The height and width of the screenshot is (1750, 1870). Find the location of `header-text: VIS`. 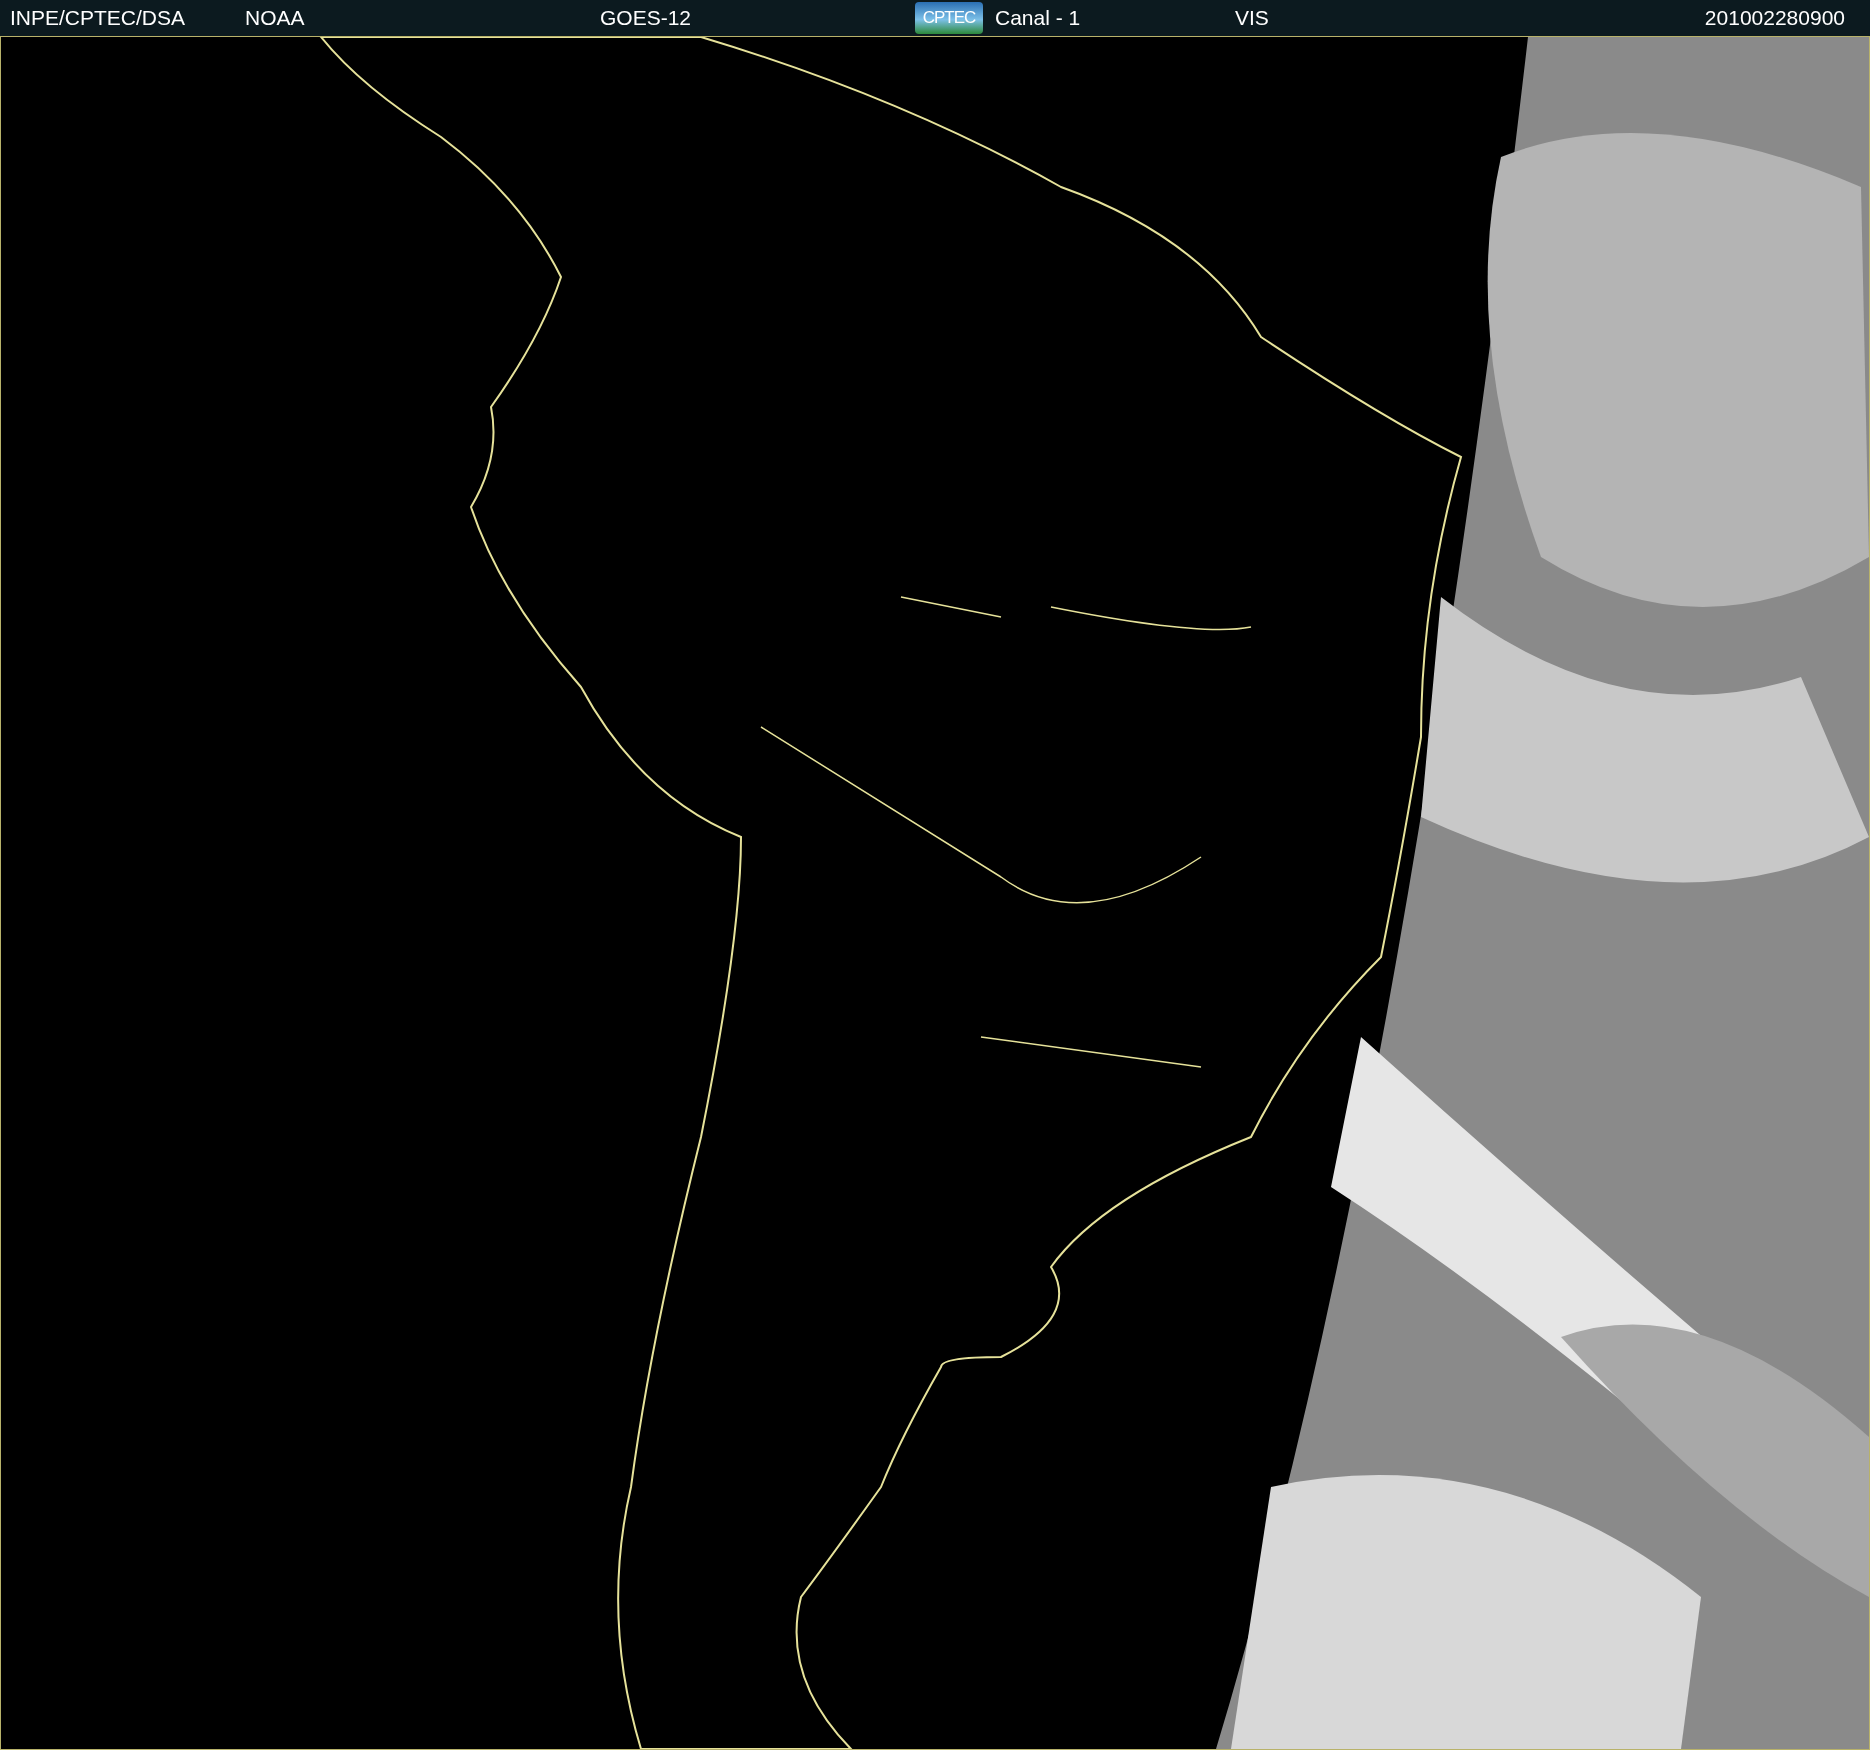

header-text: VIS is located at coordinates (1252, 18).